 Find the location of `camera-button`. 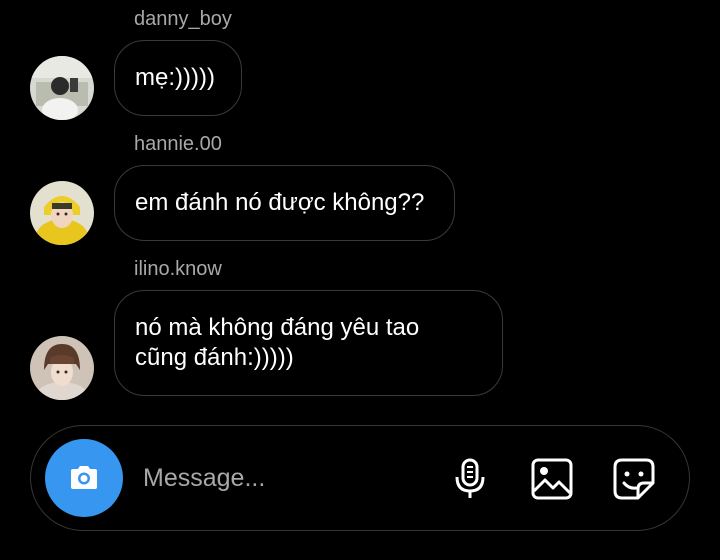

camera-button is located at coordinates (84, 478).